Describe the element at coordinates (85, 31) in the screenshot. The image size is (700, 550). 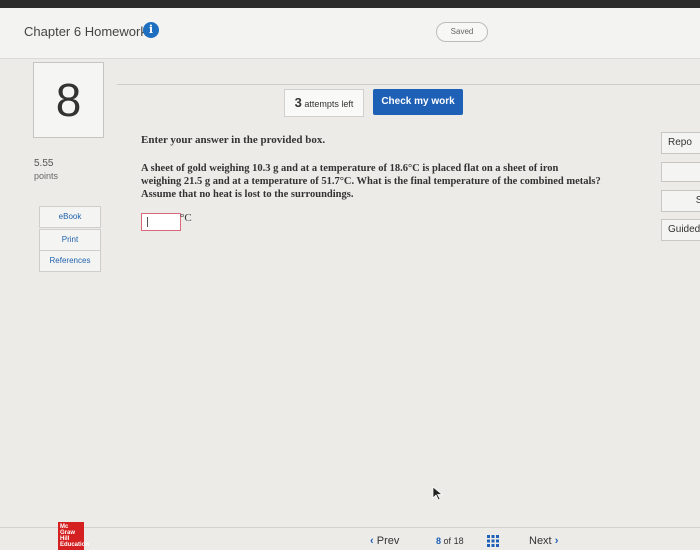
I see `assignment-title: Chapter 6 Homework` at that location.